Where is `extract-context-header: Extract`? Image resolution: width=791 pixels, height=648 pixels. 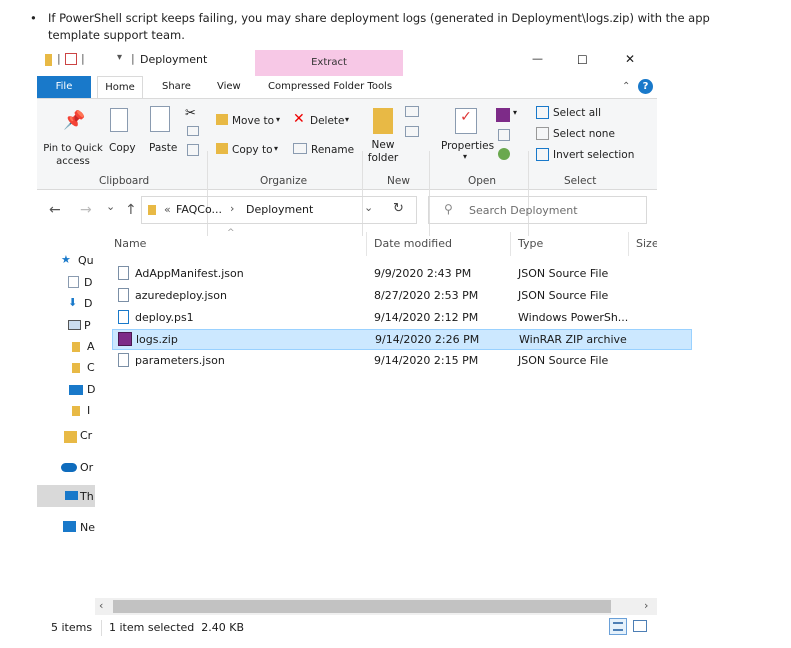 extract-context-header: Extract is located at coordinates (329, 63).